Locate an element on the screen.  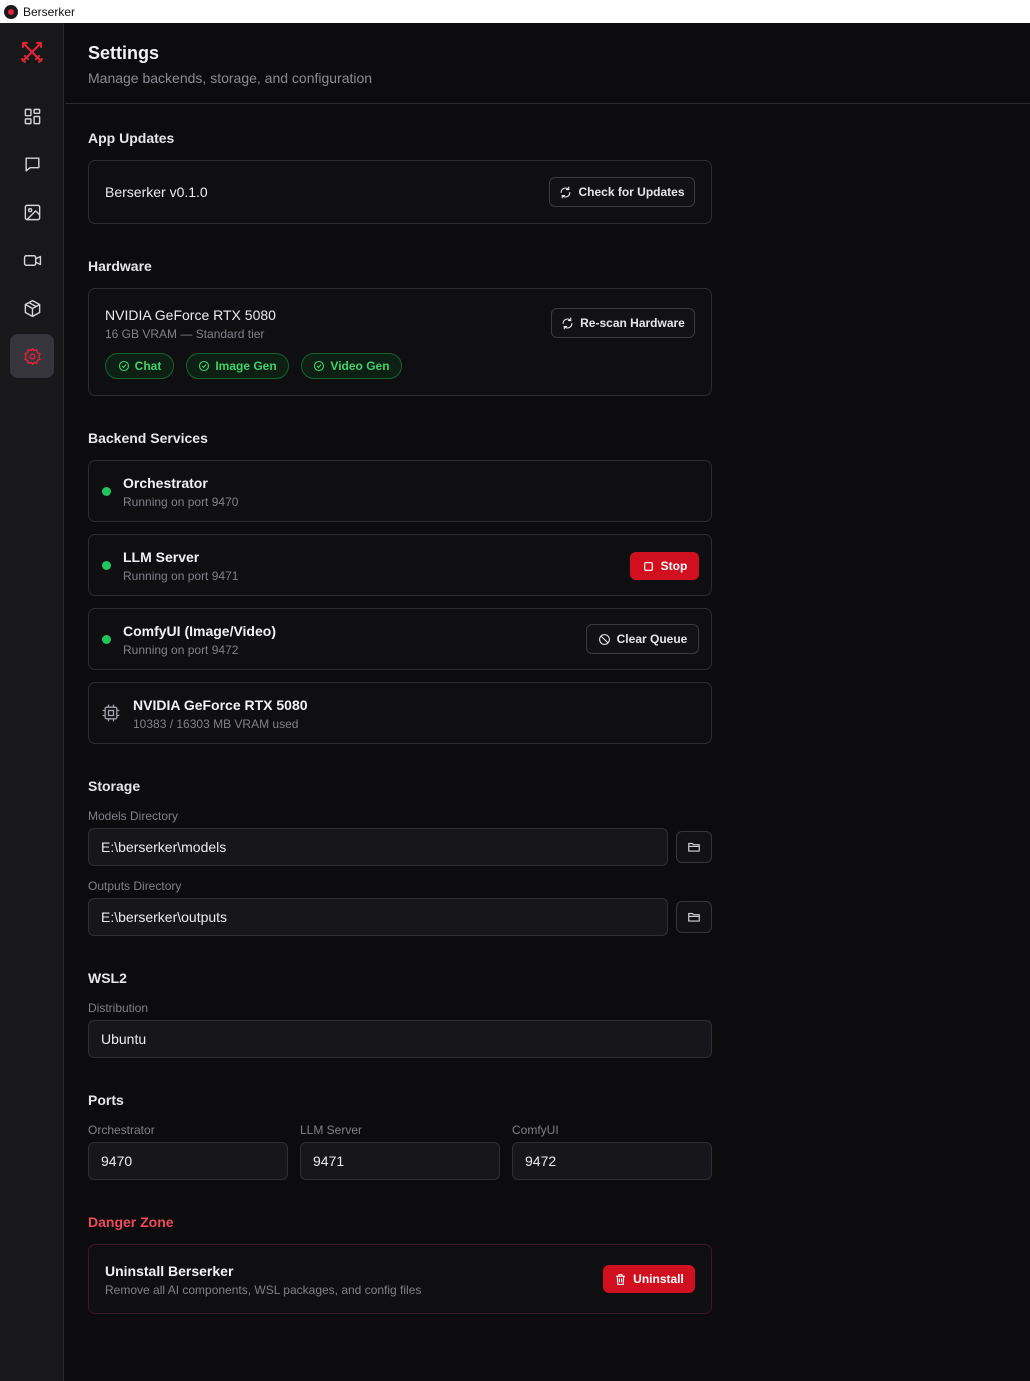
models-directory-label: Models Directory is located at coordinates (133, 816).